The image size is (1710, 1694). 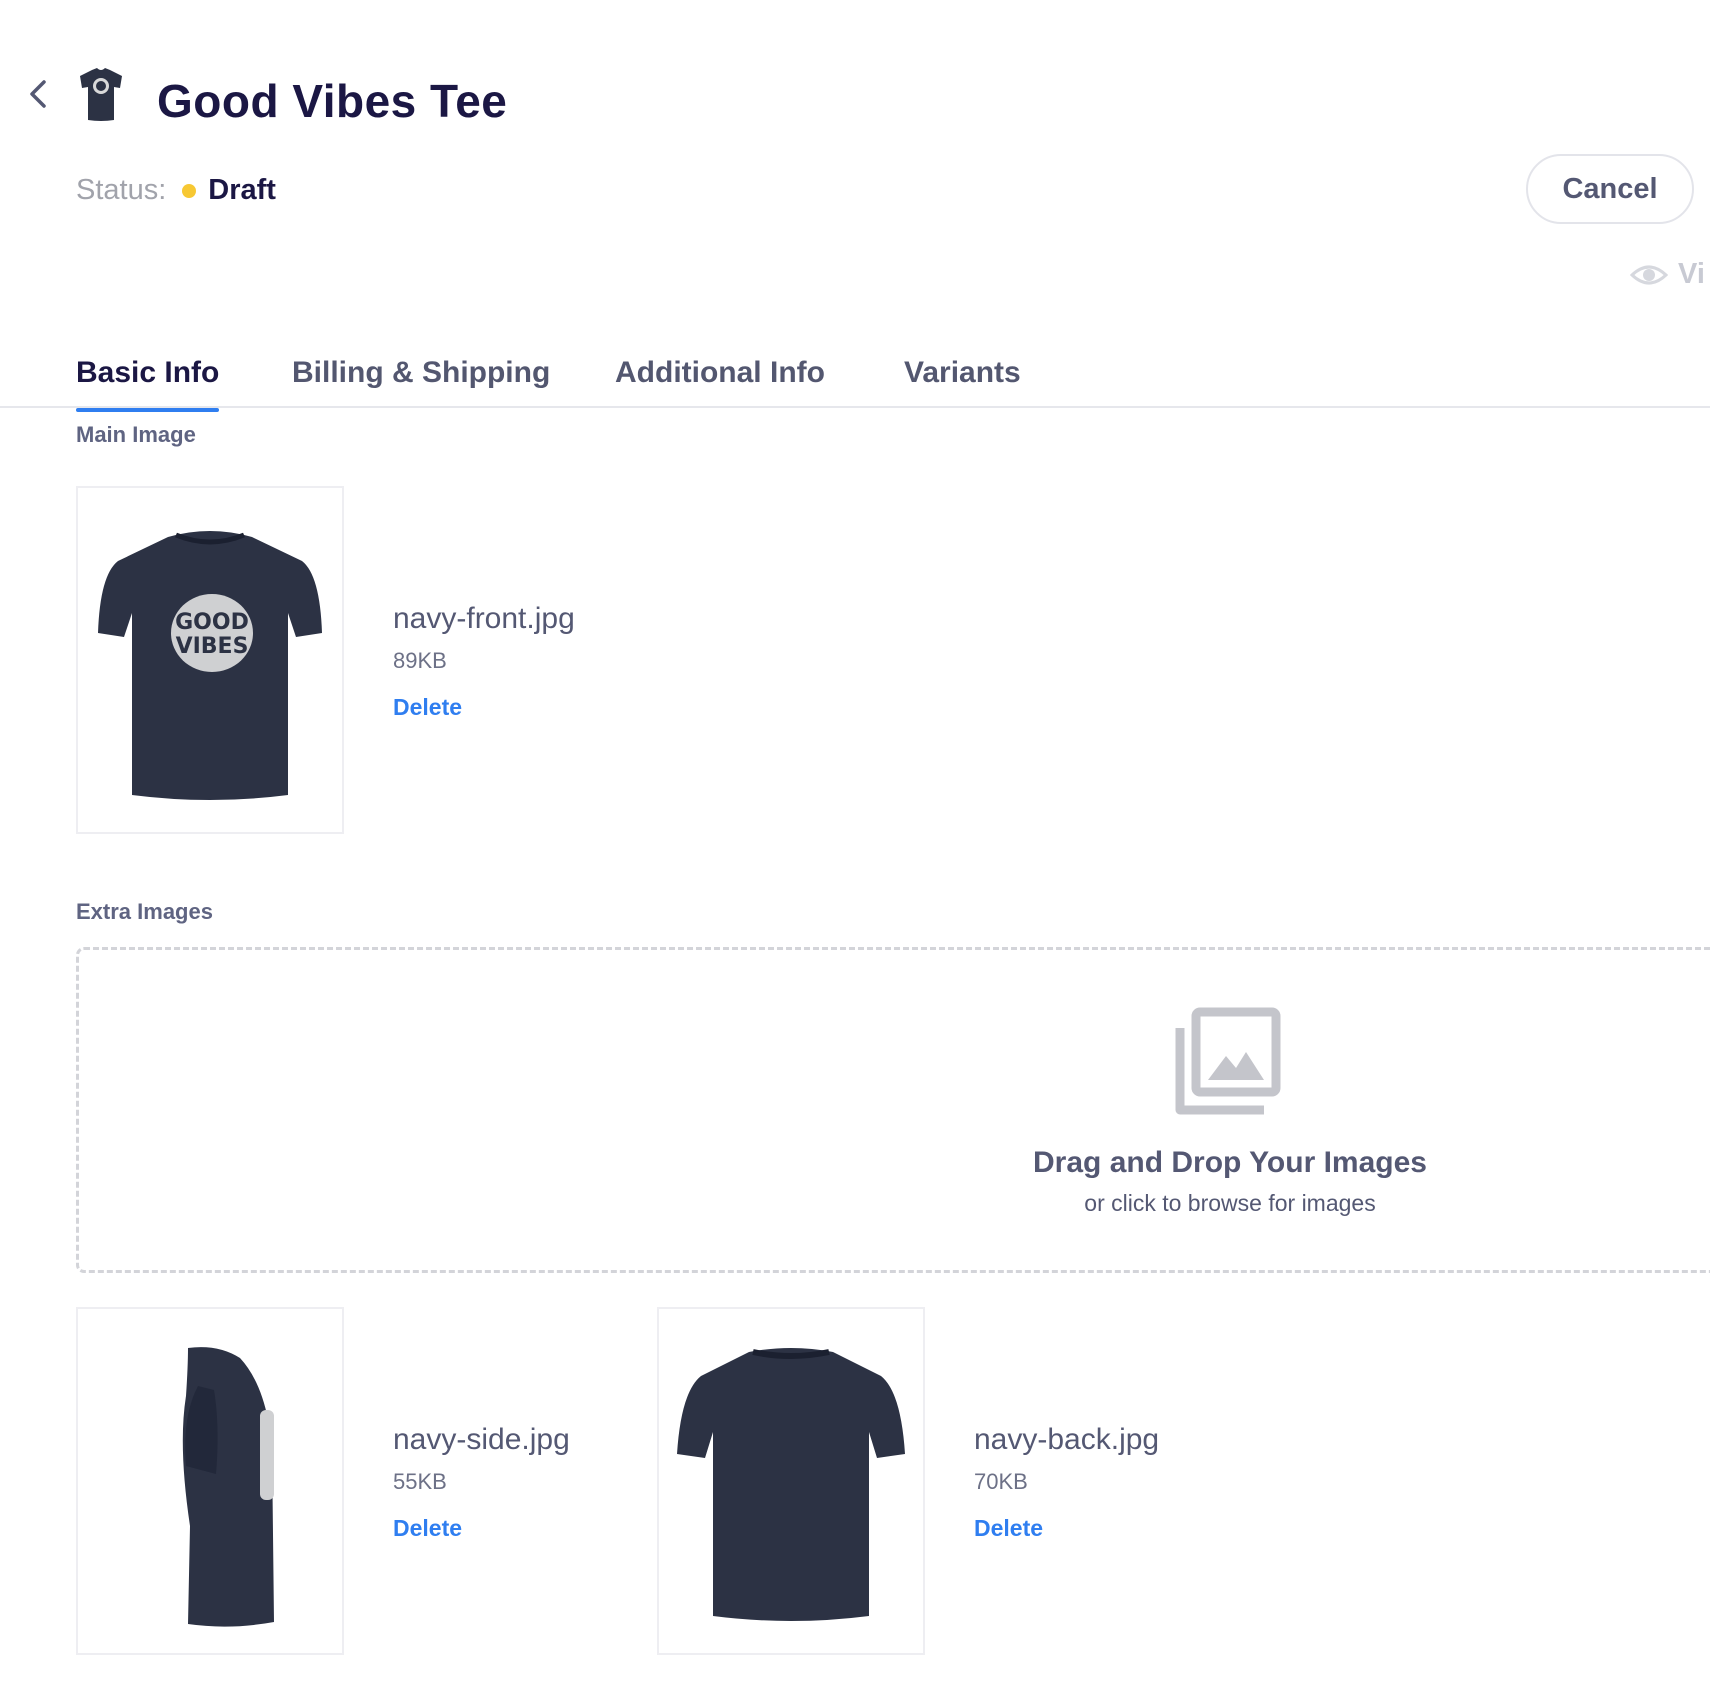 I want to click on product-thumbnail, so click(x=101, y=94).